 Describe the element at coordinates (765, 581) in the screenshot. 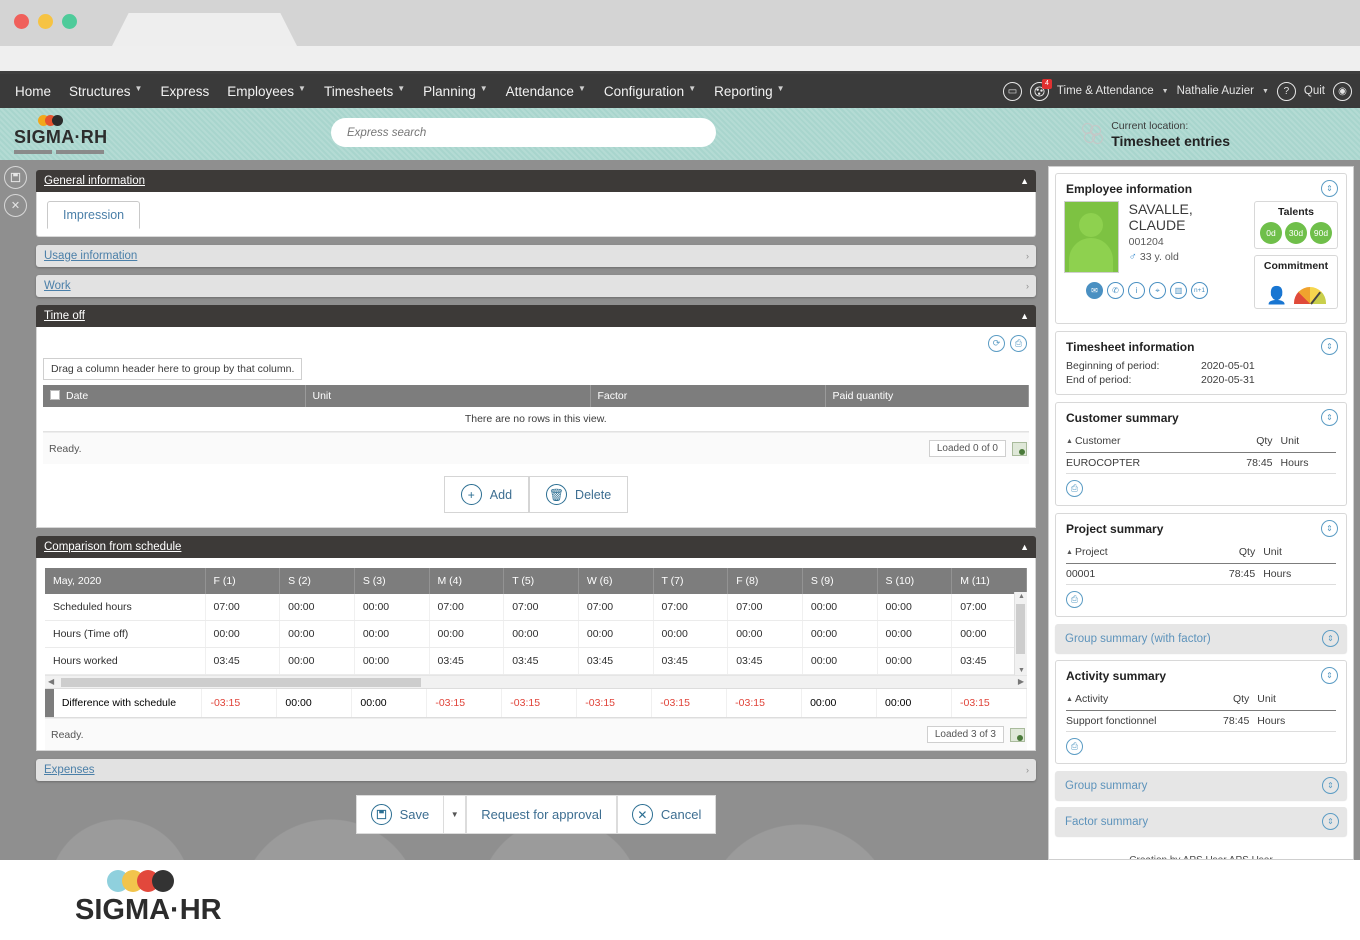

I see `column-header-day-8: F (8)` at that location.